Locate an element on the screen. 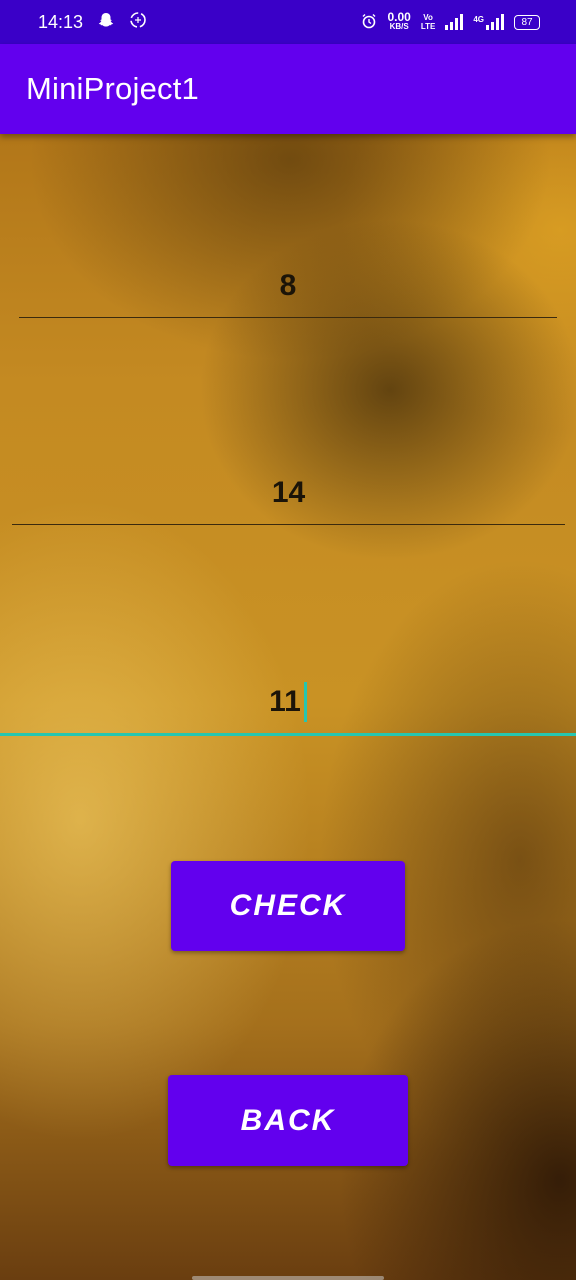 This screenshot has width=576, height=1280. volte-bottom: LTE is located at coordinates (428, 26).